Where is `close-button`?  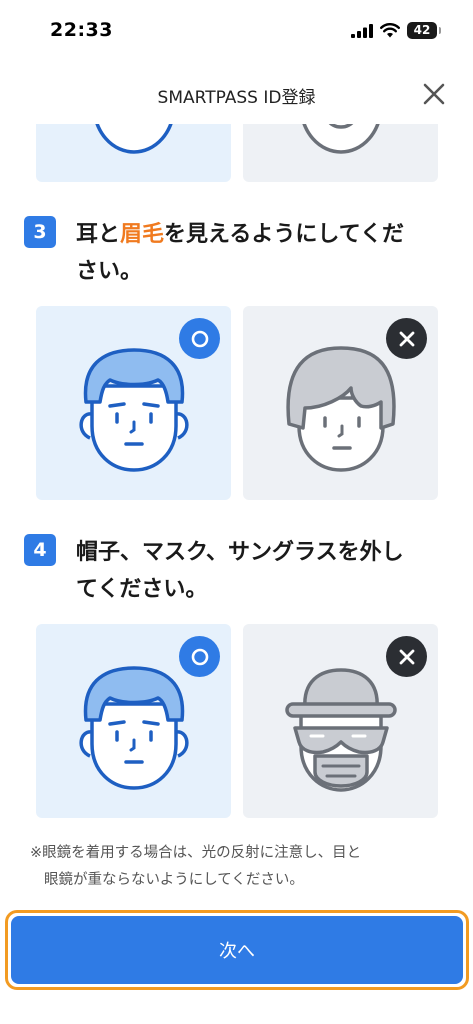
close-button is located at coordinates (434, 94).